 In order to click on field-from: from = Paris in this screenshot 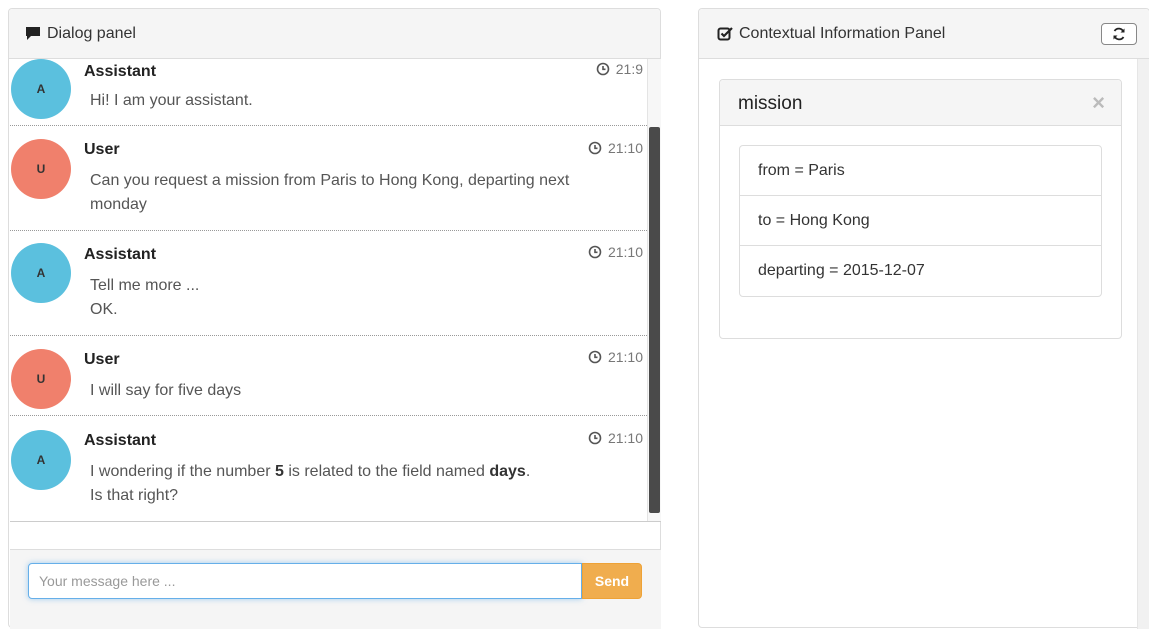, I will do `click(920, 171)`.